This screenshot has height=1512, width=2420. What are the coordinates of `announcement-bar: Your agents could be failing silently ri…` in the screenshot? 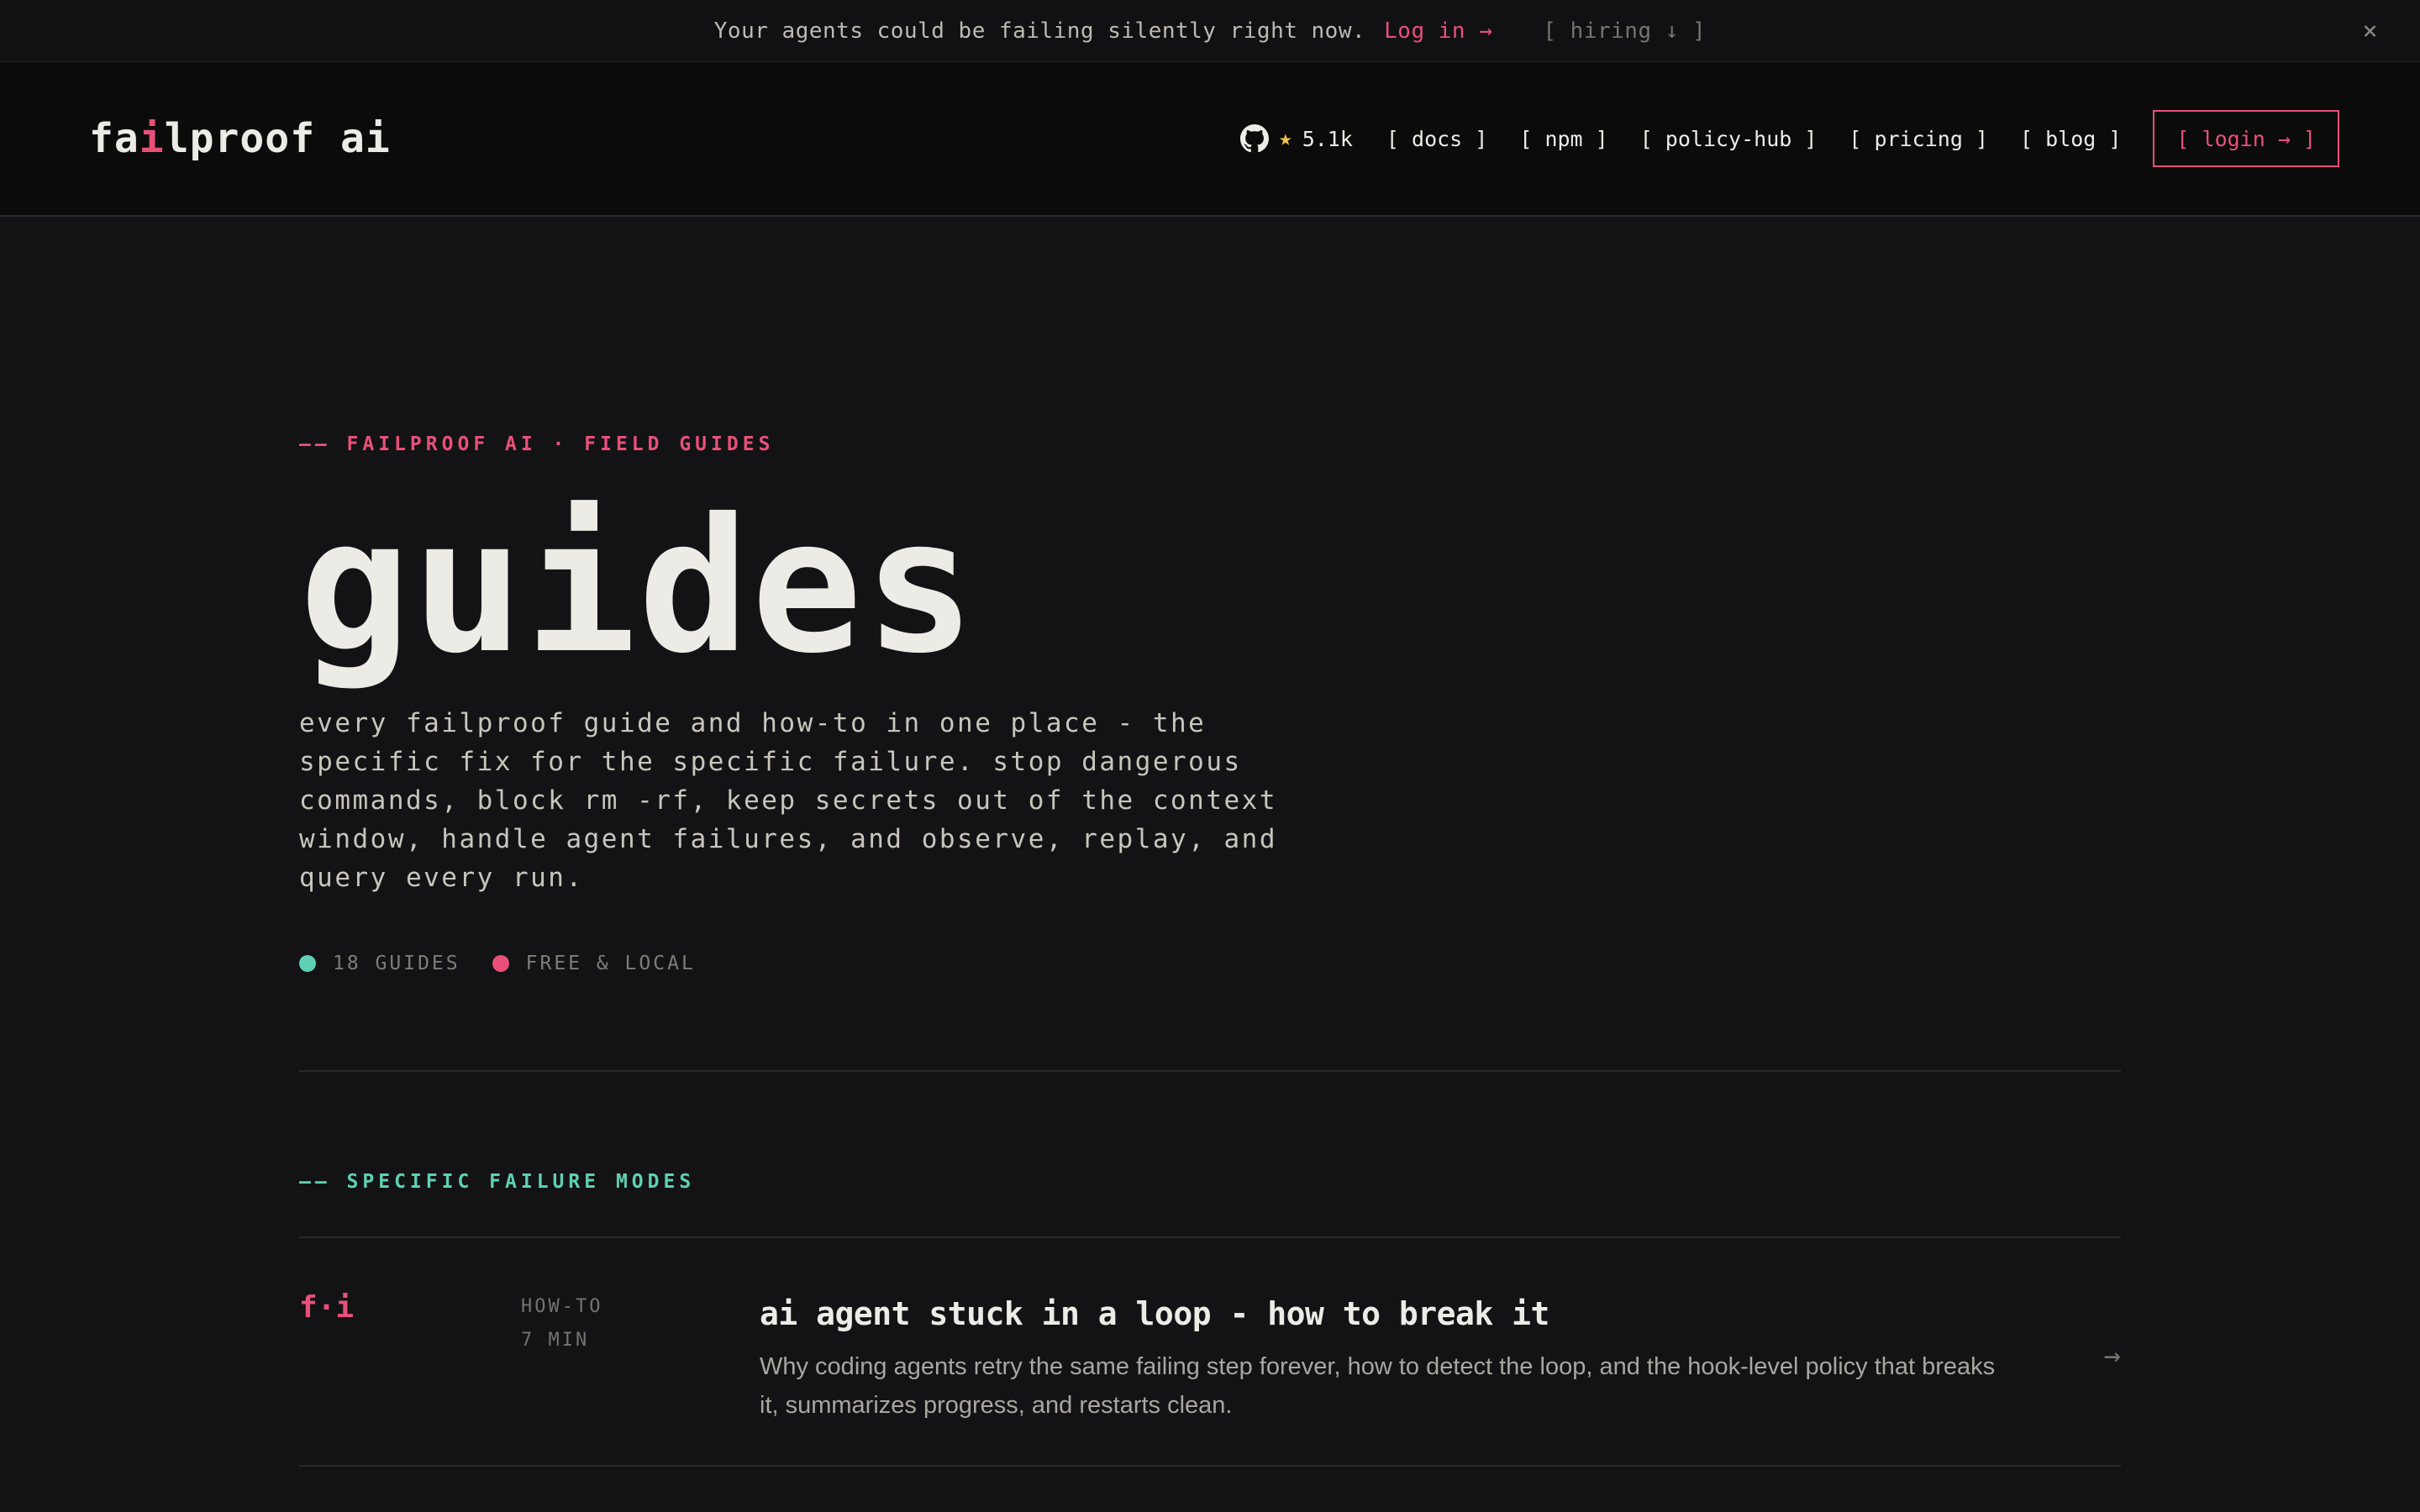 It's located at (1210, 31).